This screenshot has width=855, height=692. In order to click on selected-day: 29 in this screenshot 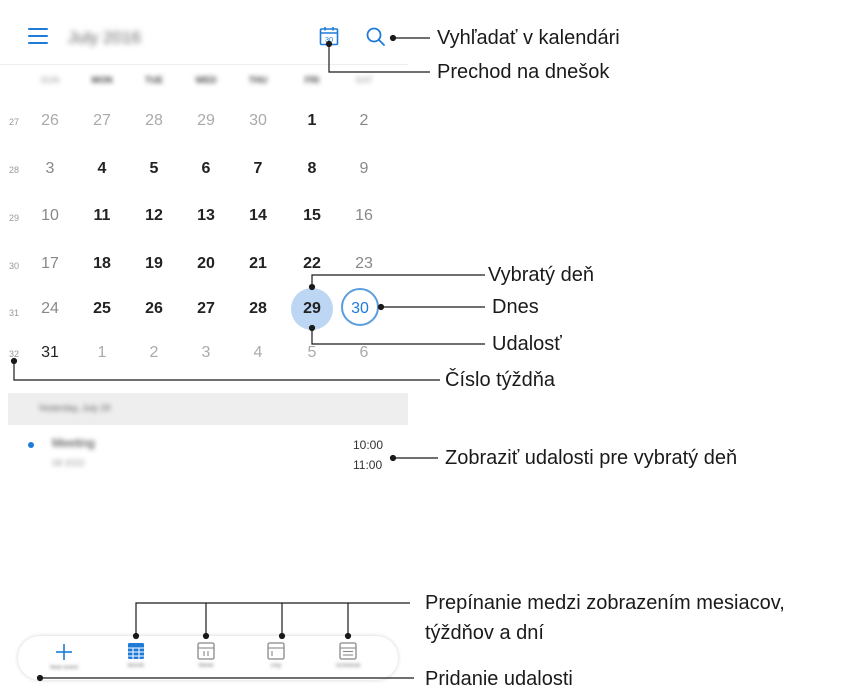, I will do `click(312, 309)`.